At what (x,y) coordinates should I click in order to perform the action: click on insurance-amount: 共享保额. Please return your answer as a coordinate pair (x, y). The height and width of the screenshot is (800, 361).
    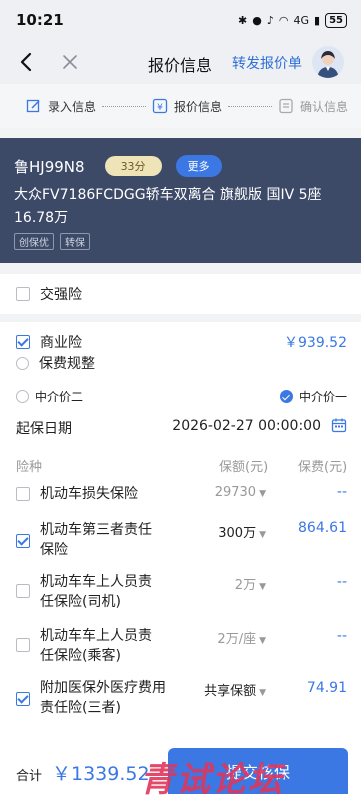
    Looking at the image, I should click on (230, 691).